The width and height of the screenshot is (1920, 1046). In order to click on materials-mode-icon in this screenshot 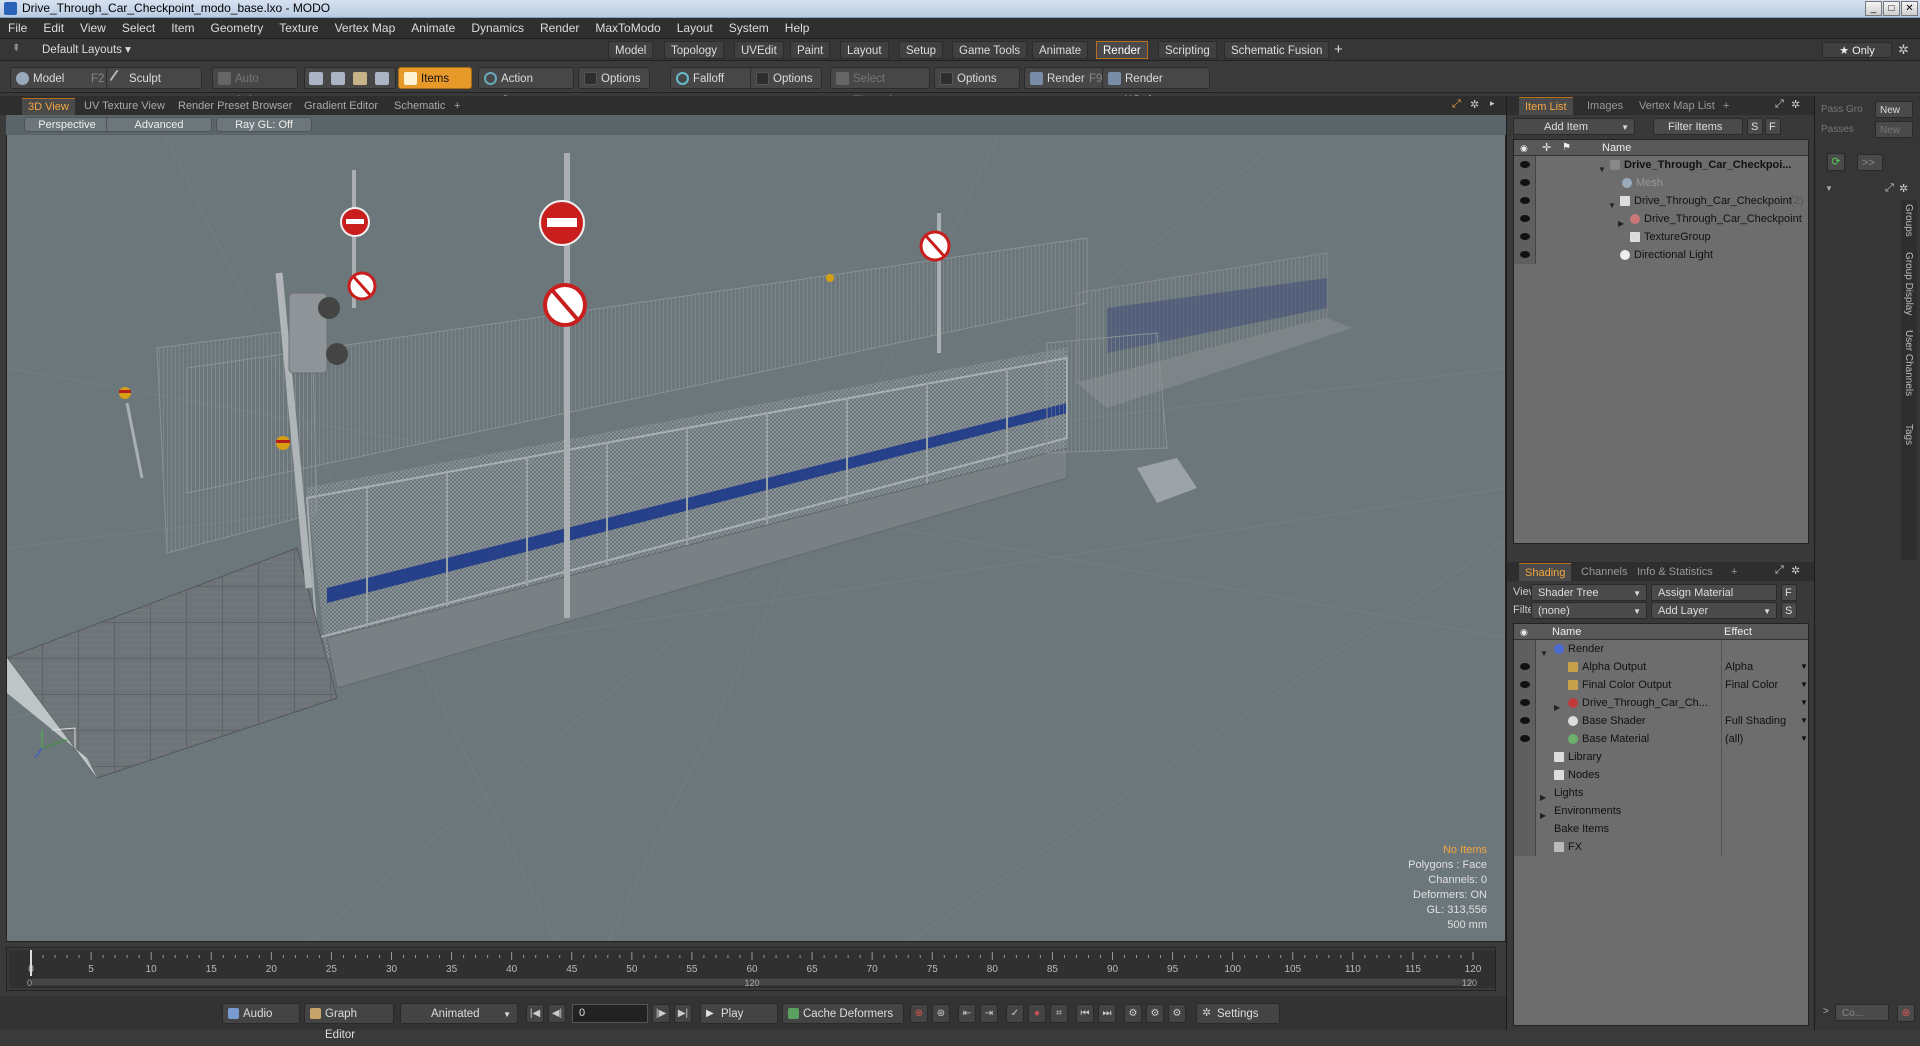, I will do `click(382, 78)`.